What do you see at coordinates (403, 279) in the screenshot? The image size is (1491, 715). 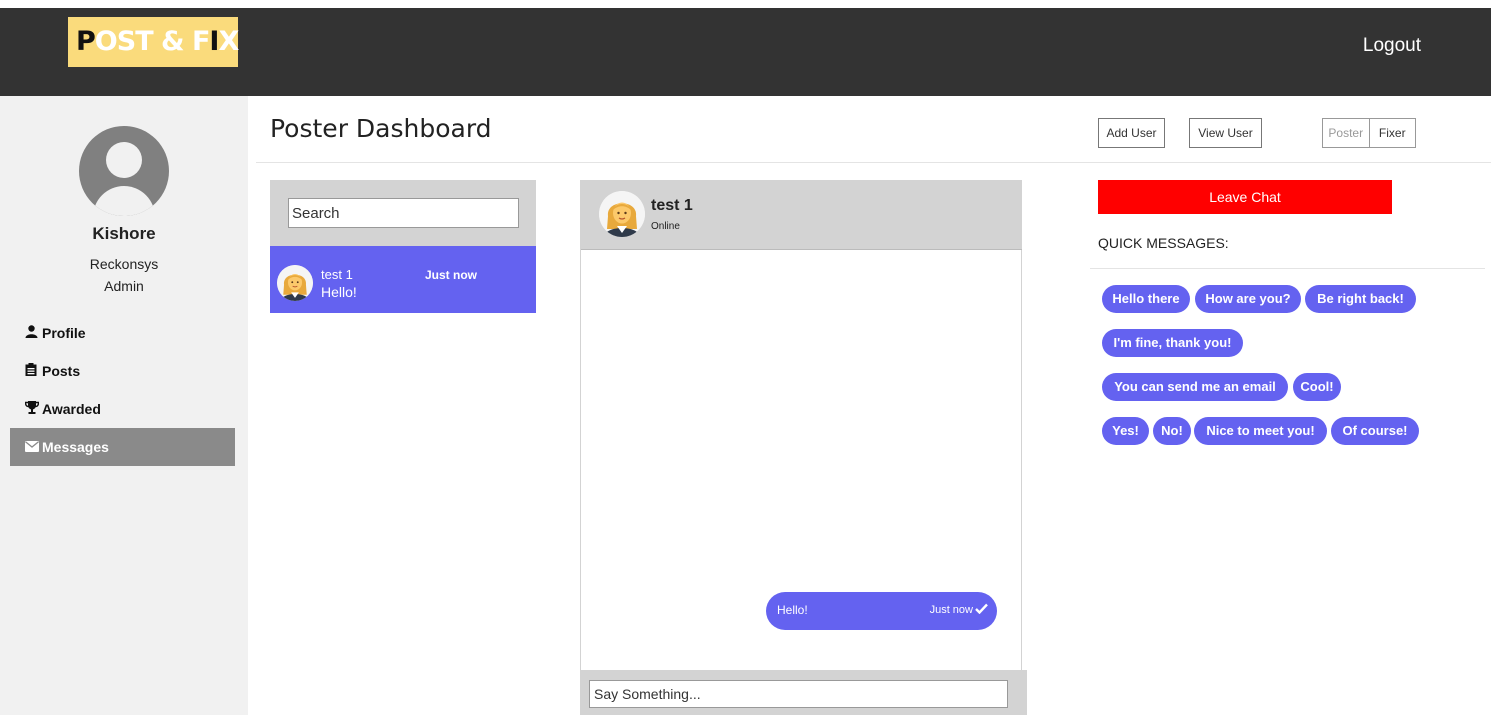 I see `conversation-item: test 1 Just now Hello!` at bounding box center [403, 279].